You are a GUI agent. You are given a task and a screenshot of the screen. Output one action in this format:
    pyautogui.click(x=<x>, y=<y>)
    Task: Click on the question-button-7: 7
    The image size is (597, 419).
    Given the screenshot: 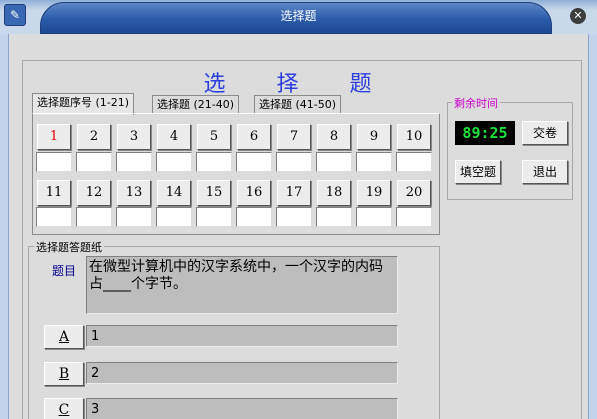 What is the action you would take?
    pyautogui.click(x=294, y=137)
    